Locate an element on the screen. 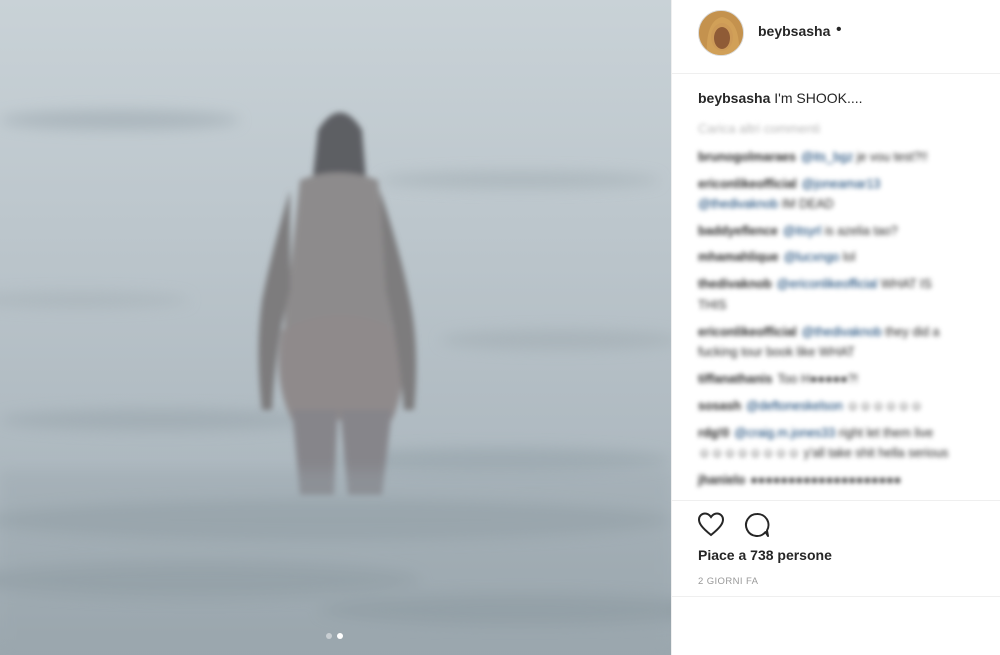 Image resolution: width=1000 pixels, height=655 pixels. carousel-indicator is located at coordinates (334, 636).